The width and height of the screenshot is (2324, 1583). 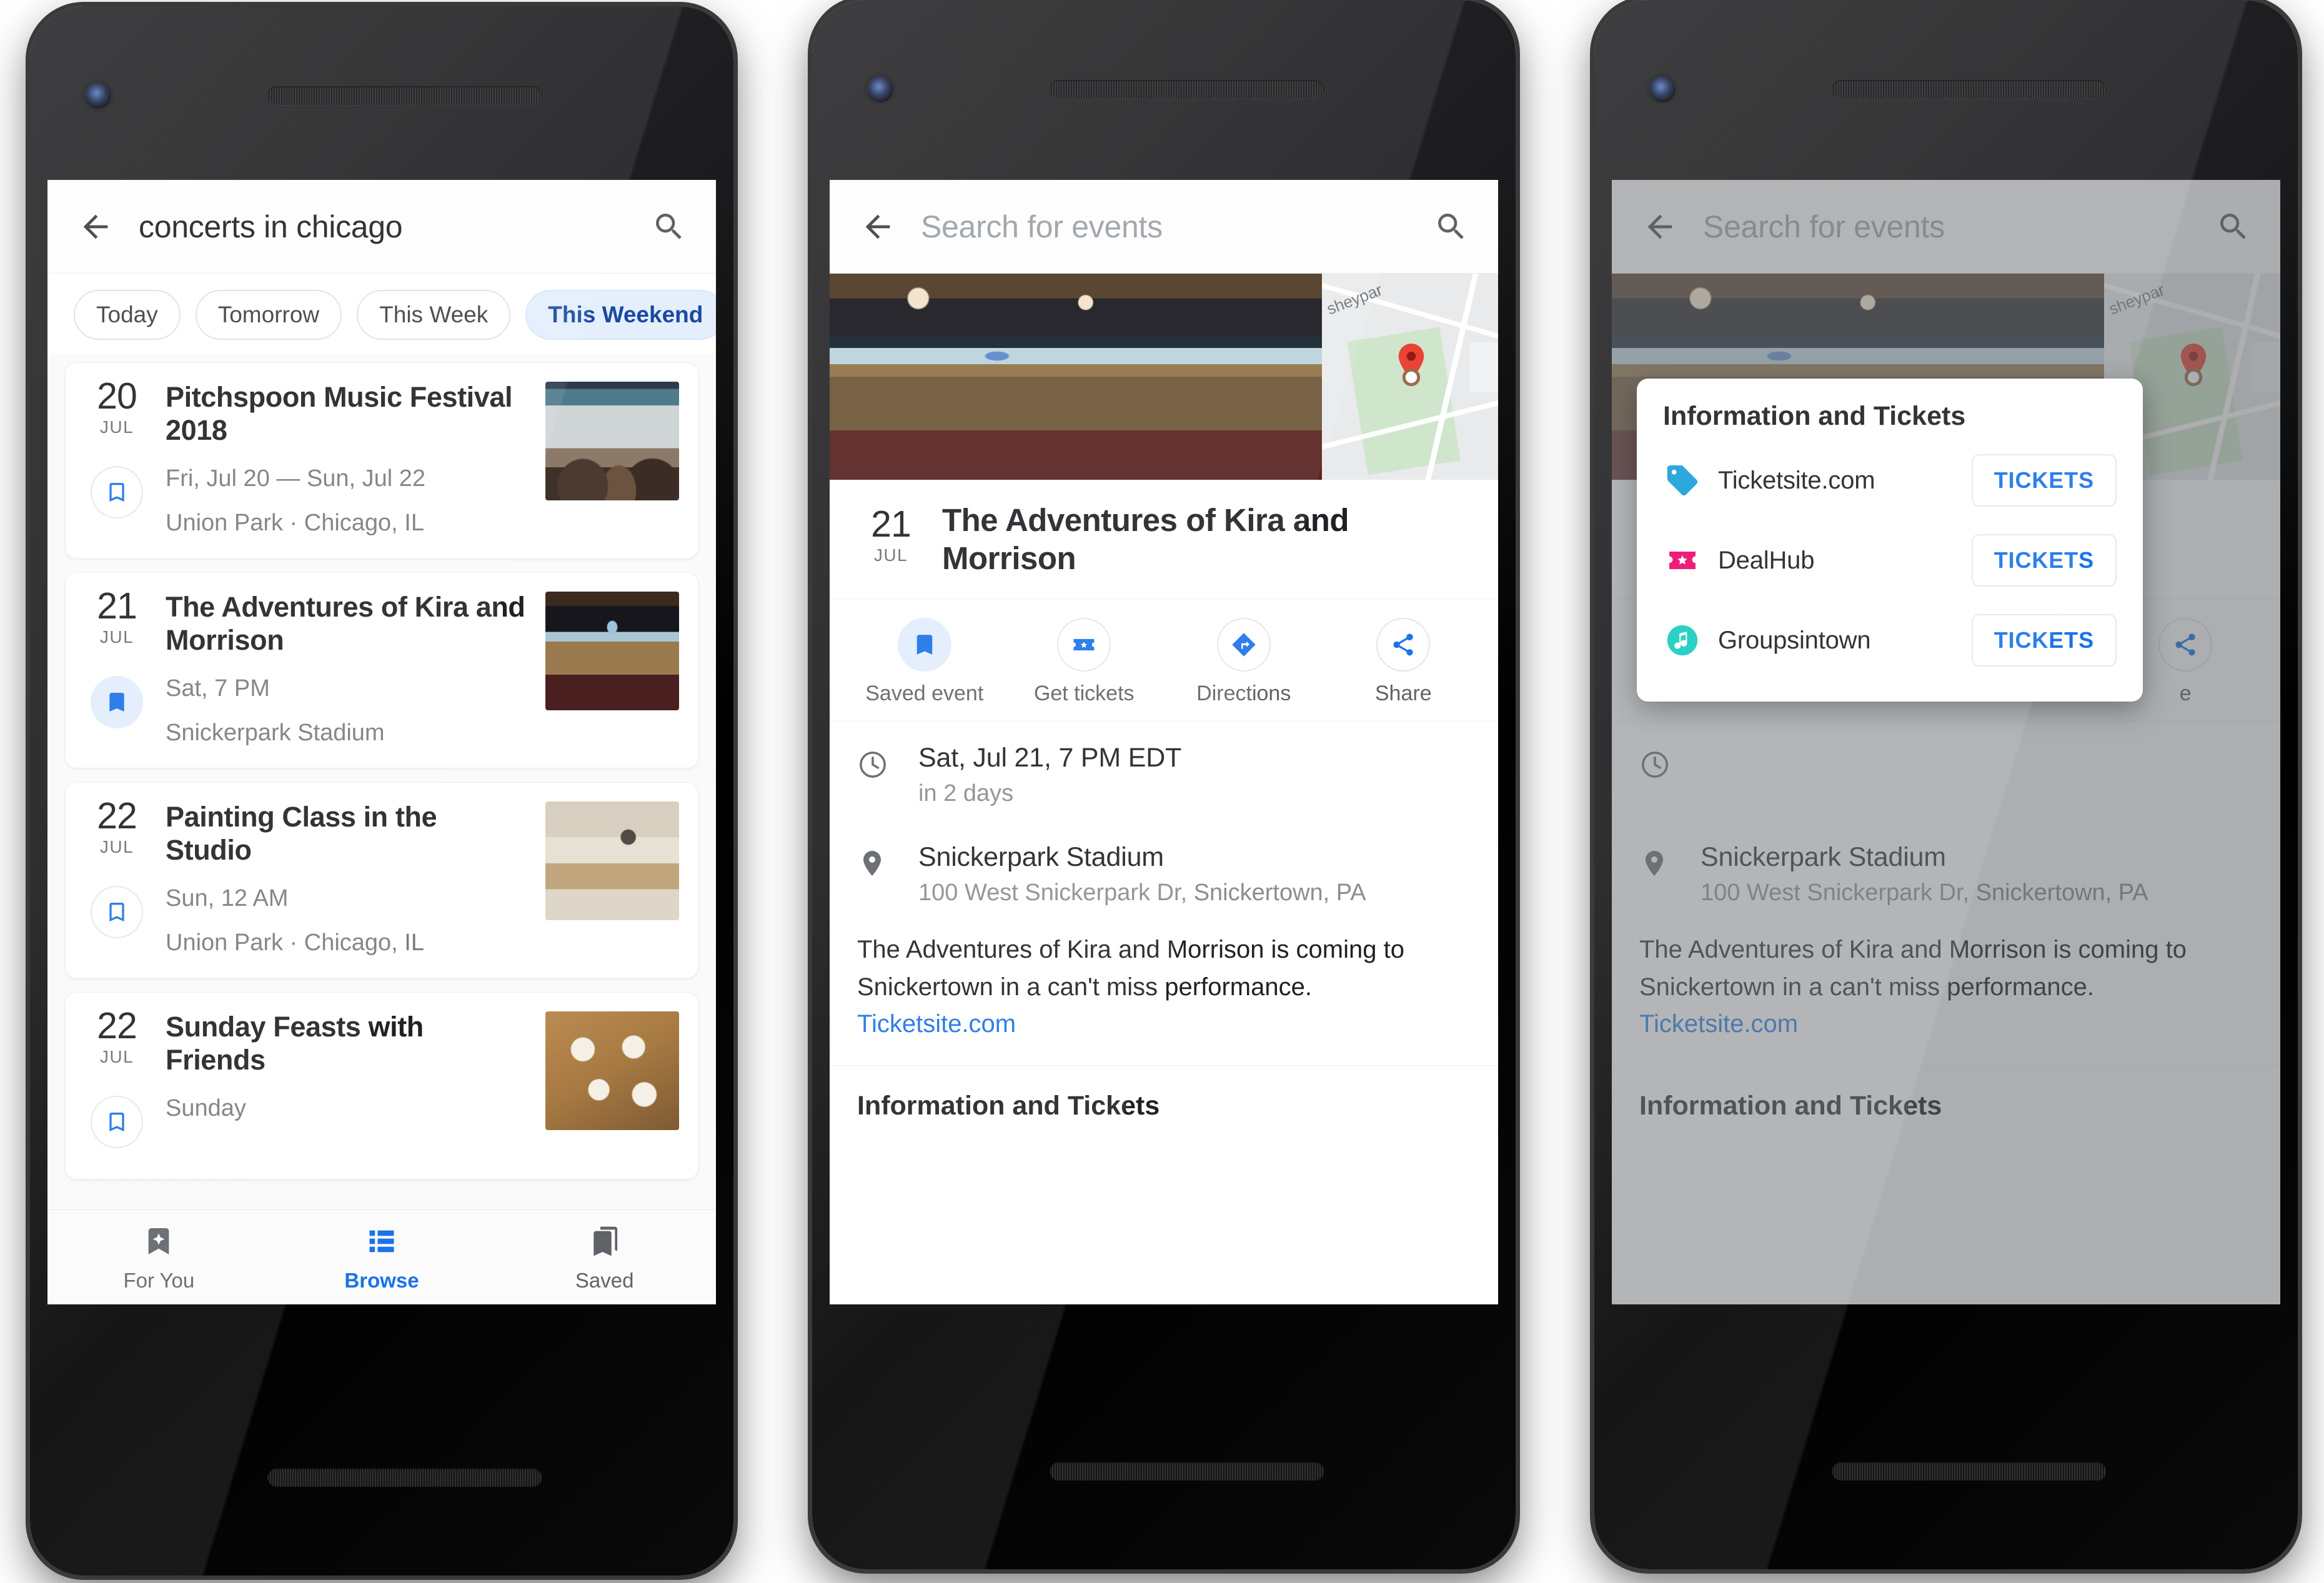 What do you see at coordinates (228, 898) in the screenshot?
I see `event-when: Sun, 12 AM` at bounding box center [228, 898].